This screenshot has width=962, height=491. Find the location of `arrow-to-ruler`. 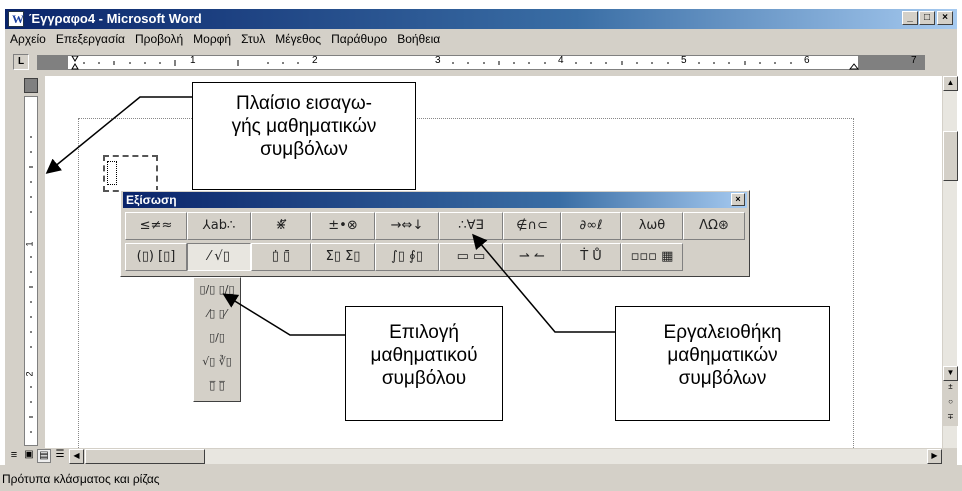

arrow-to-ruler is located at coordinates (118, 135).